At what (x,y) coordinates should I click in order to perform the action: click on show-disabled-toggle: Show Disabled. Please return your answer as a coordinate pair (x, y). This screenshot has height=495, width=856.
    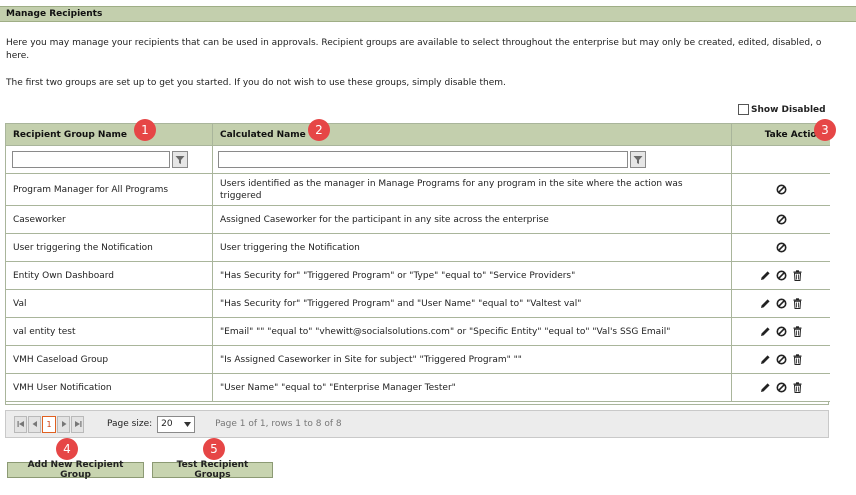
    Looking at the image, I should click on (782, 109).